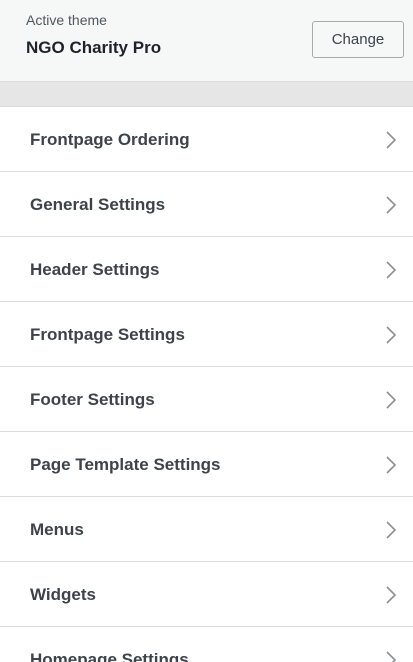 The height and width of the screenshot is (662, 413). What do you see at coordinates (206, 529) in the screenshot?
I see `section-menus: Menus` at bounding box center [206, 529].